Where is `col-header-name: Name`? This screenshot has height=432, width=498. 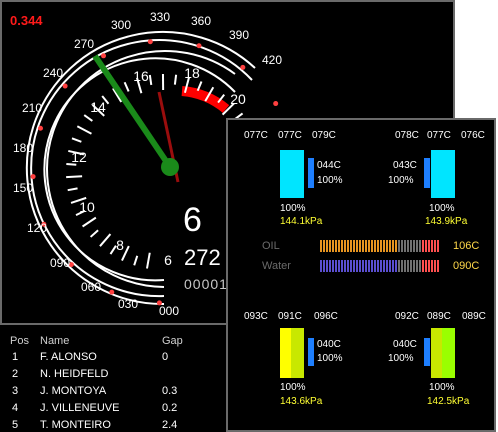
col-header-name: Name is located at coordinates (55, 341).